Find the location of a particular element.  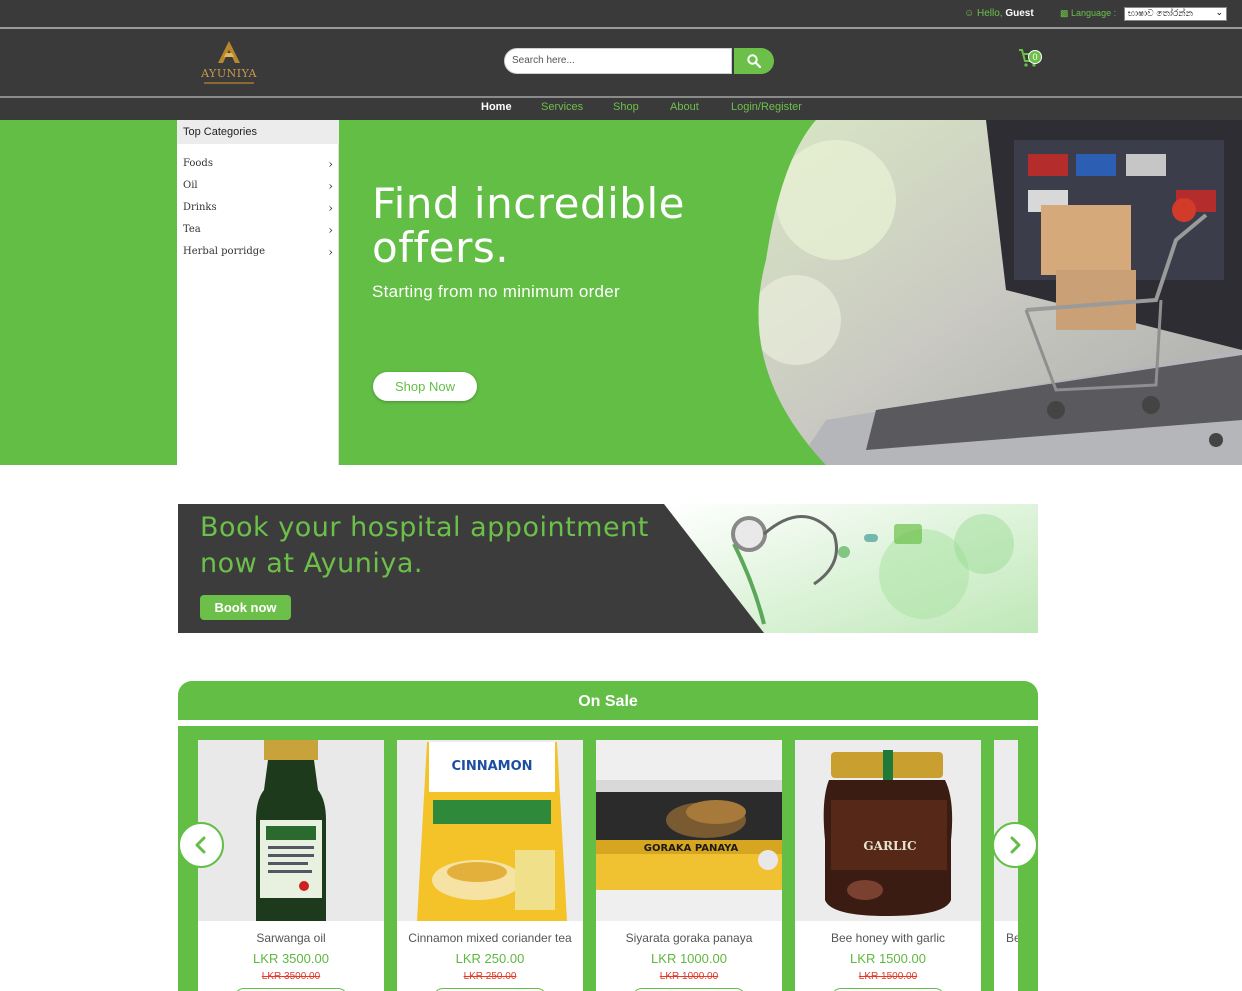

product-price: LKR 1500.00 is located at coordinates (888, 958).